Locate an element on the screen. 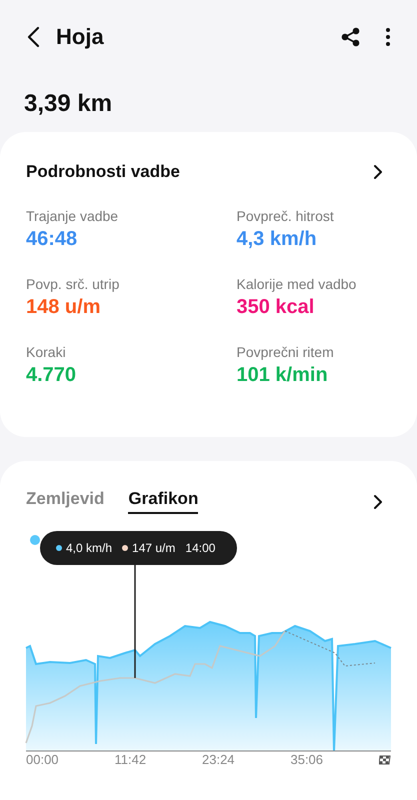 The height and width of the screenshot is (800, 417). page-title: Hoja is located at coordinates (80, 37).